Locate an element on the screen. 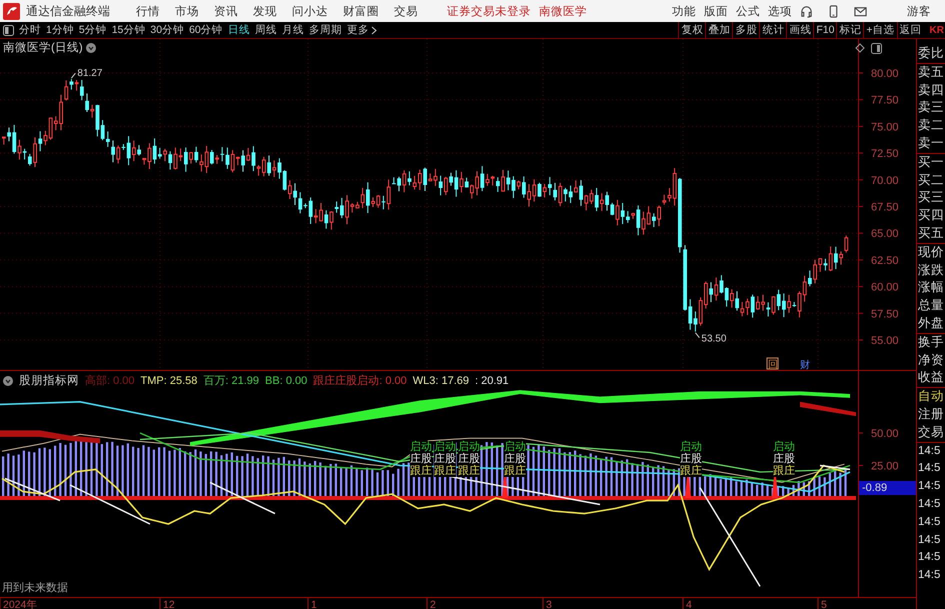  period-tab: 1分钟 is located at coordinates (60, 30).